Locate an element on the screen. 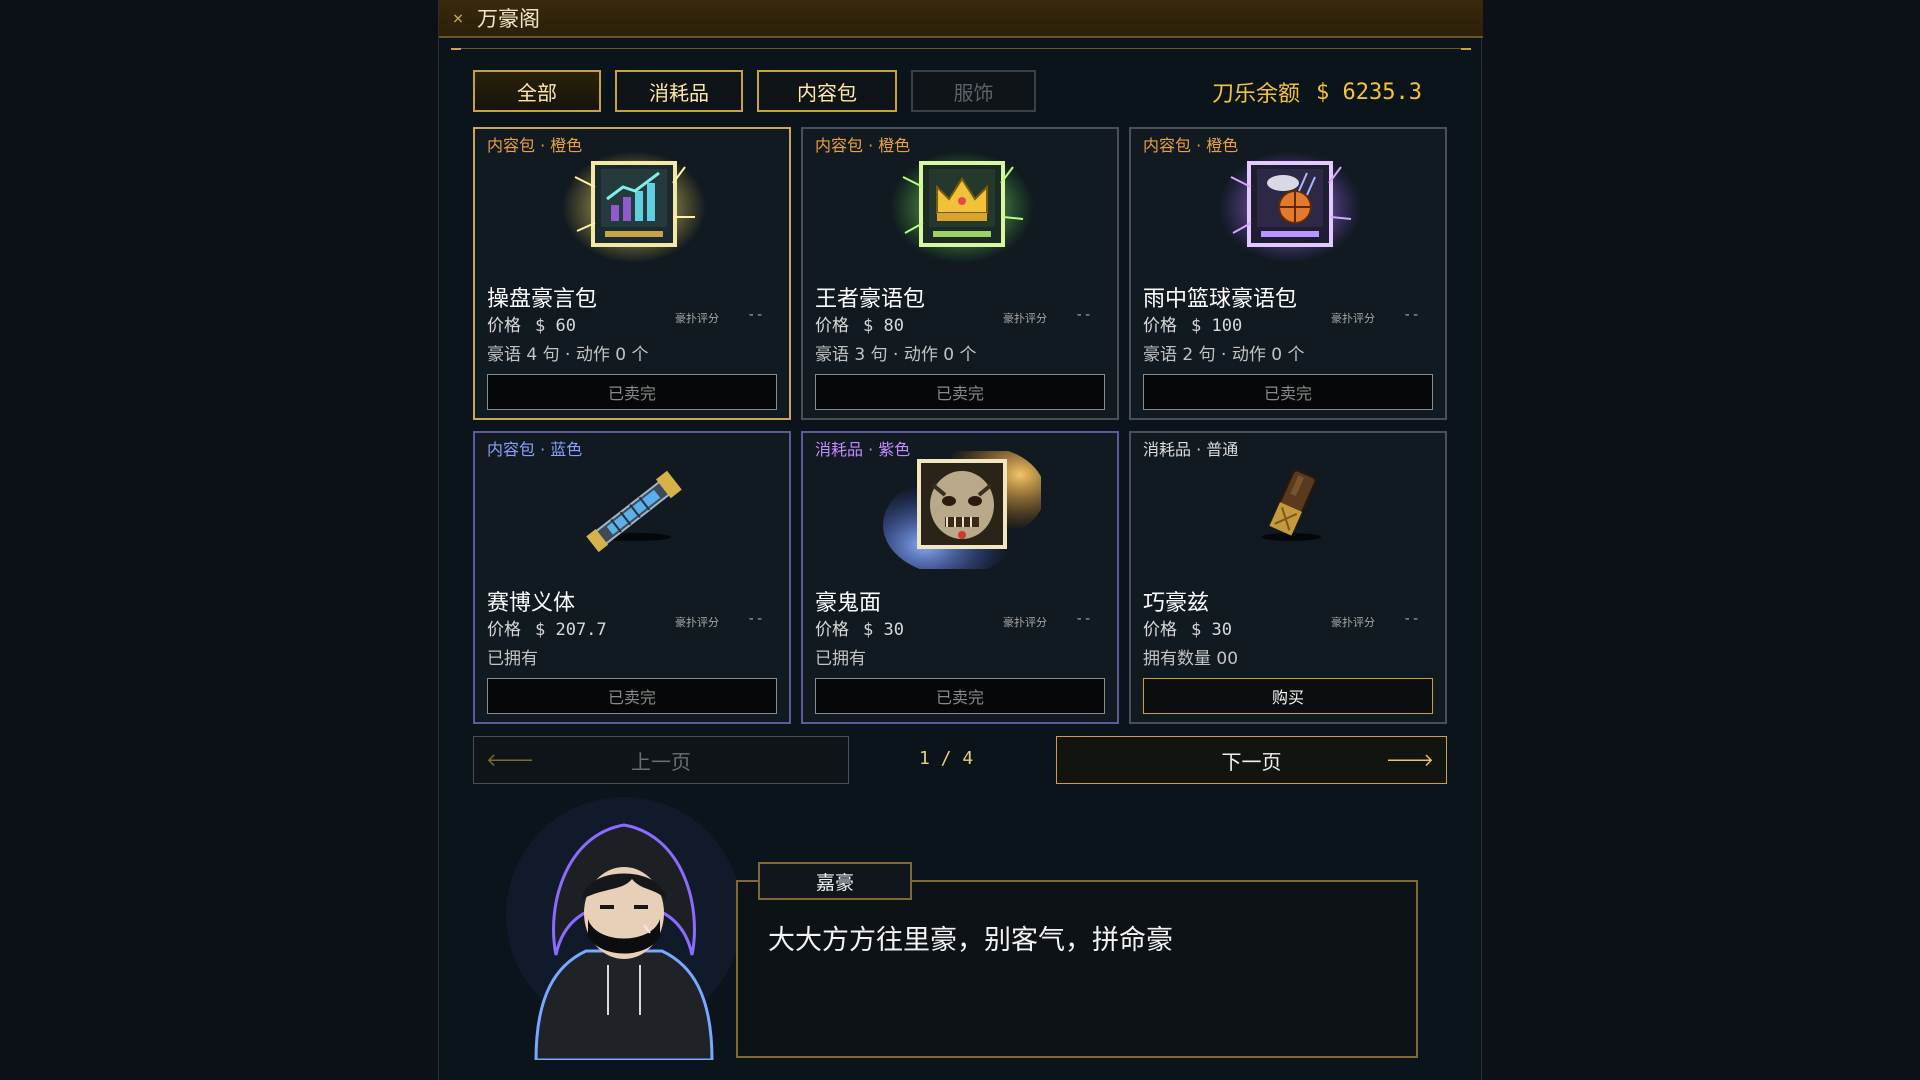  item-info: 拥有数量 00 is located at coordinates (1191, 659).